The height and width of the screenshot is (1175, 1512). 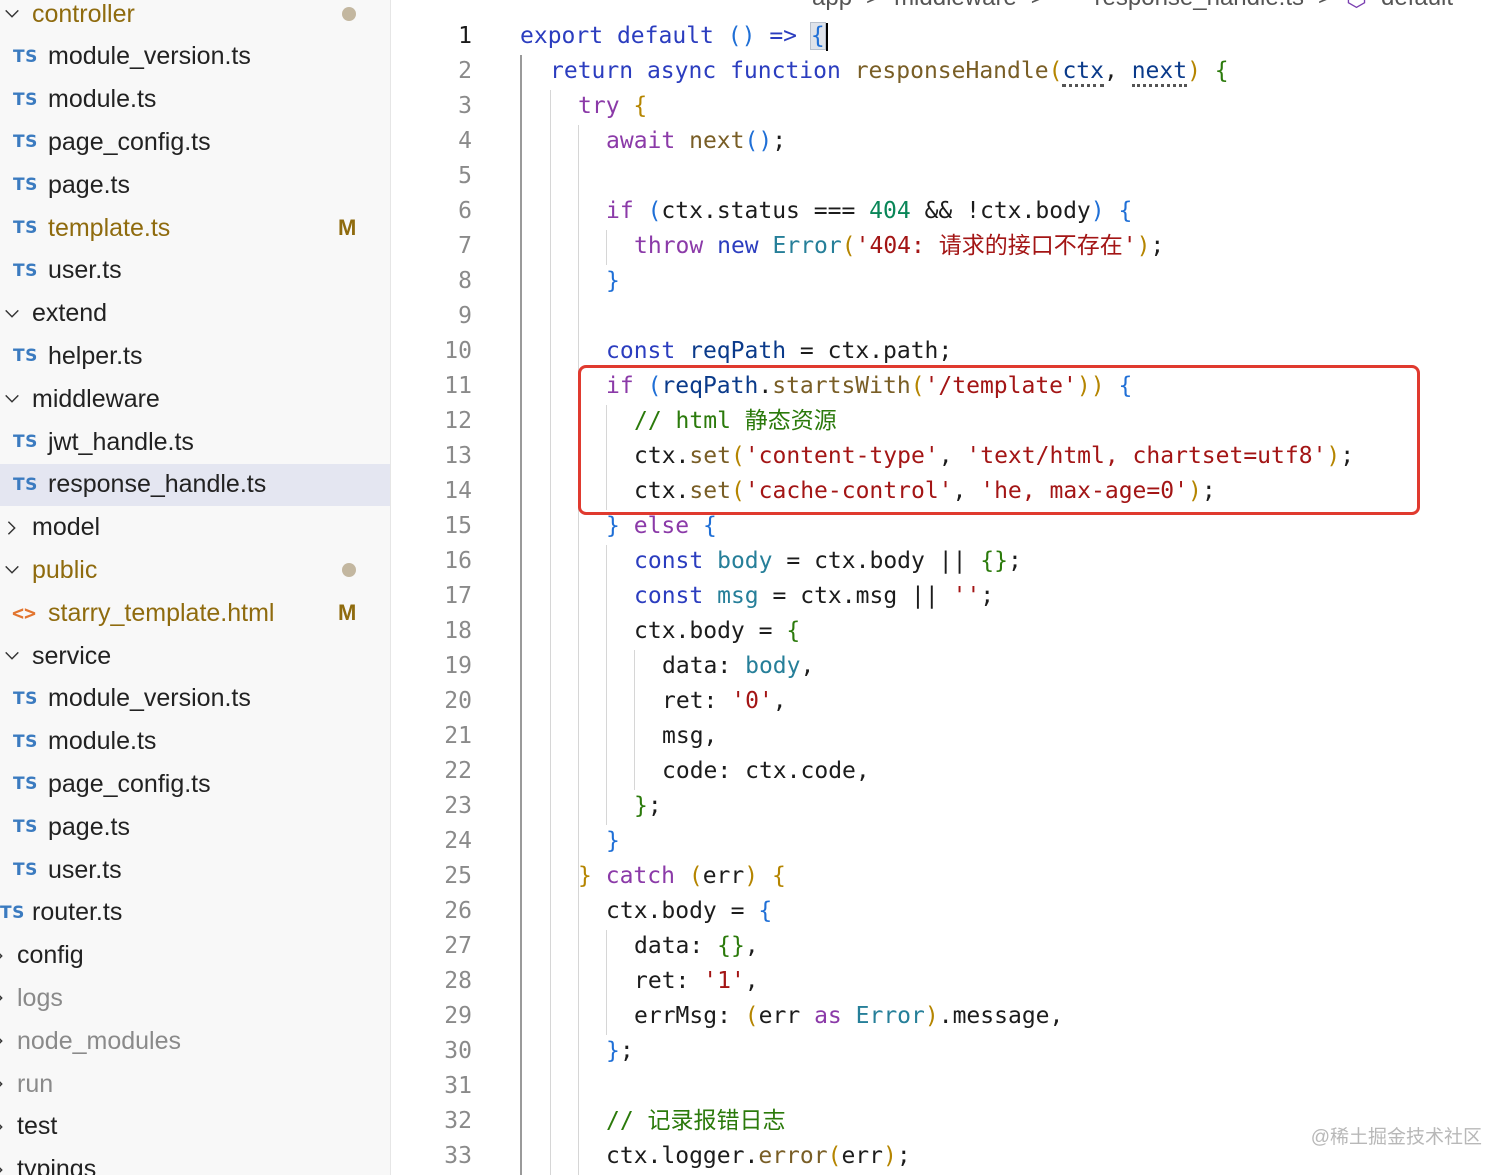 What do you see at coordinates (195, 998) in the screenshot?
I see `tree-item-logs: logs` at bounding box center [195, 998].